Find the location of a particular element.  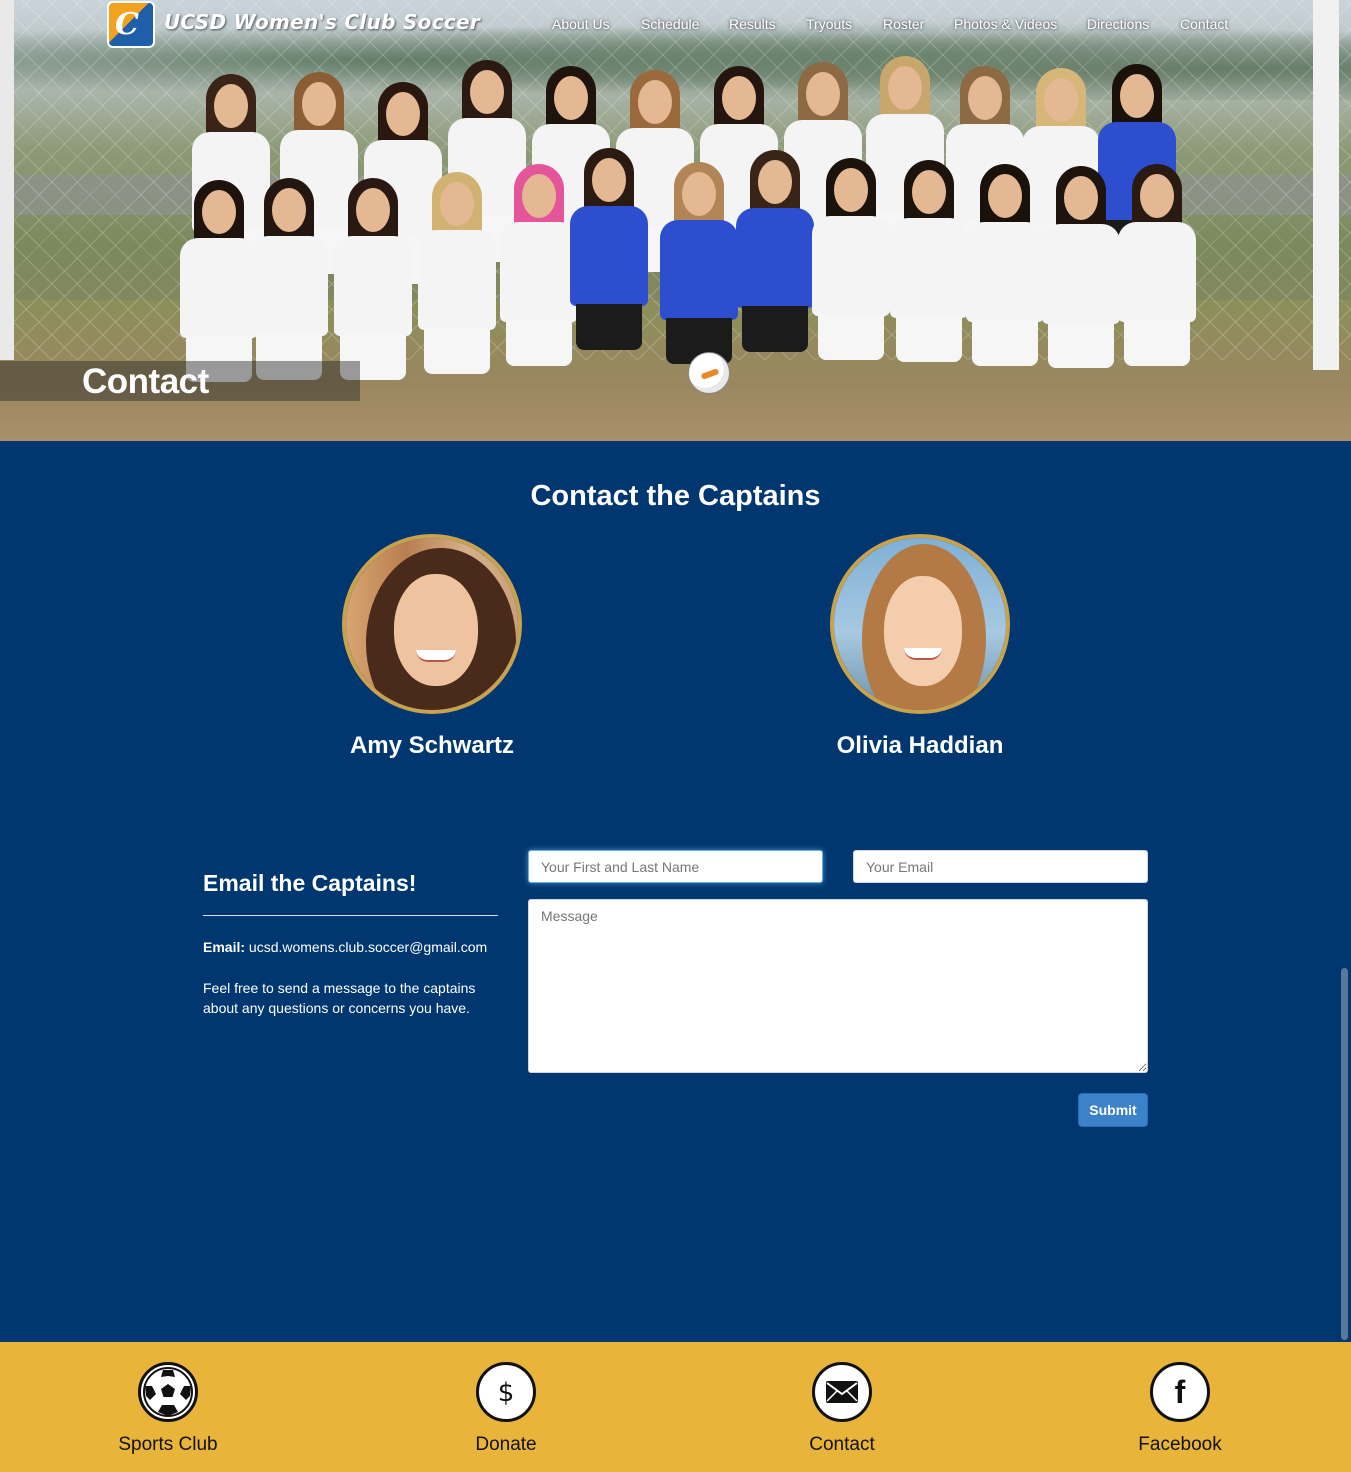

name-input is located at coordinates (675, 866).